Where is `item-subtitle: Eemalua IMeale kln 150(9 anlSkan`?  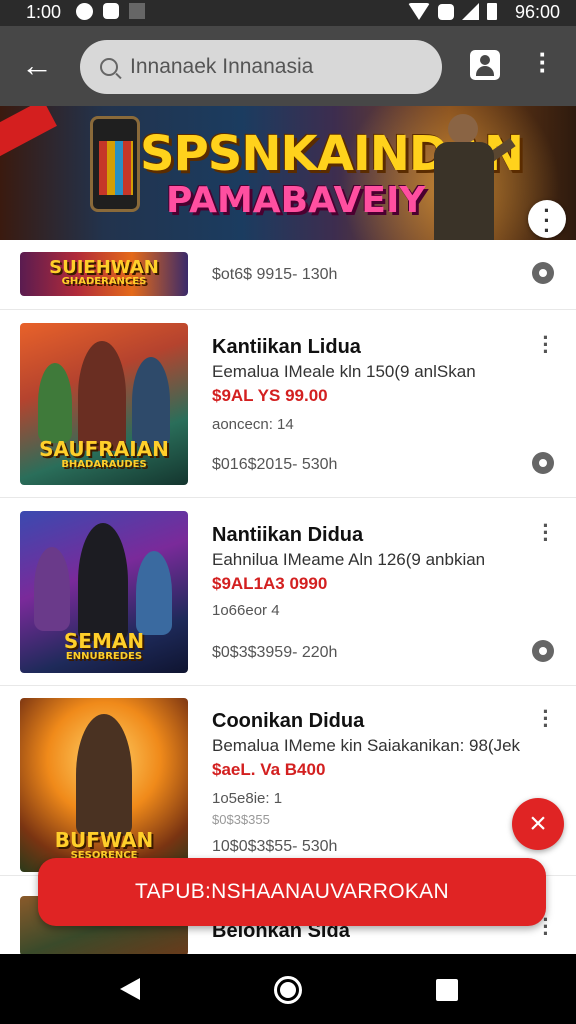 item-subtitle: Eemalua IMeale kln 150(9 anlSkan is located at coordinates (344, 371).